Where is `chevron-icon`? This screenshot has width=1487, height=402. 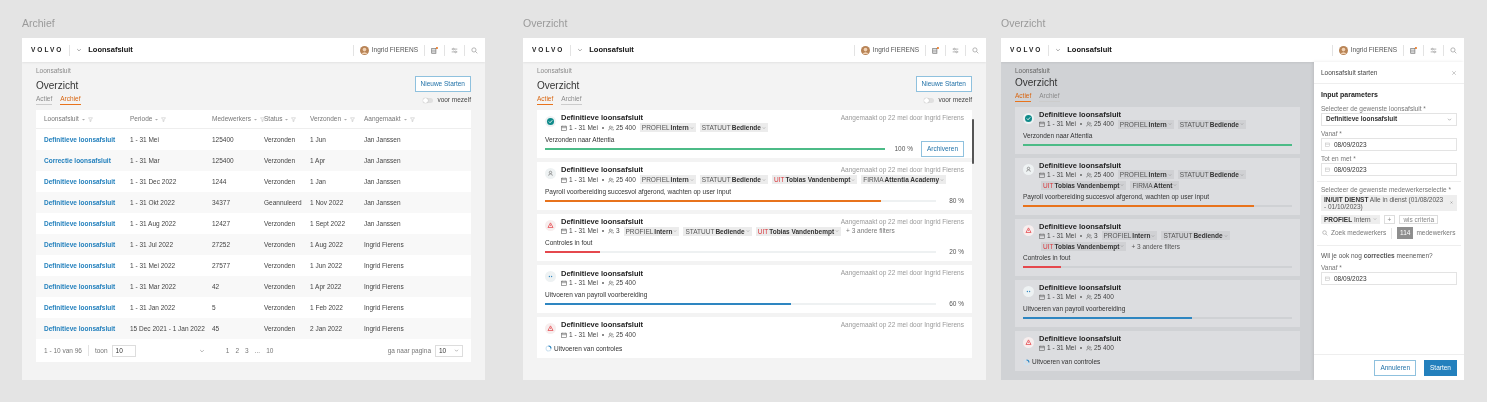
chevron-icon is located at coordinates (201, 350).